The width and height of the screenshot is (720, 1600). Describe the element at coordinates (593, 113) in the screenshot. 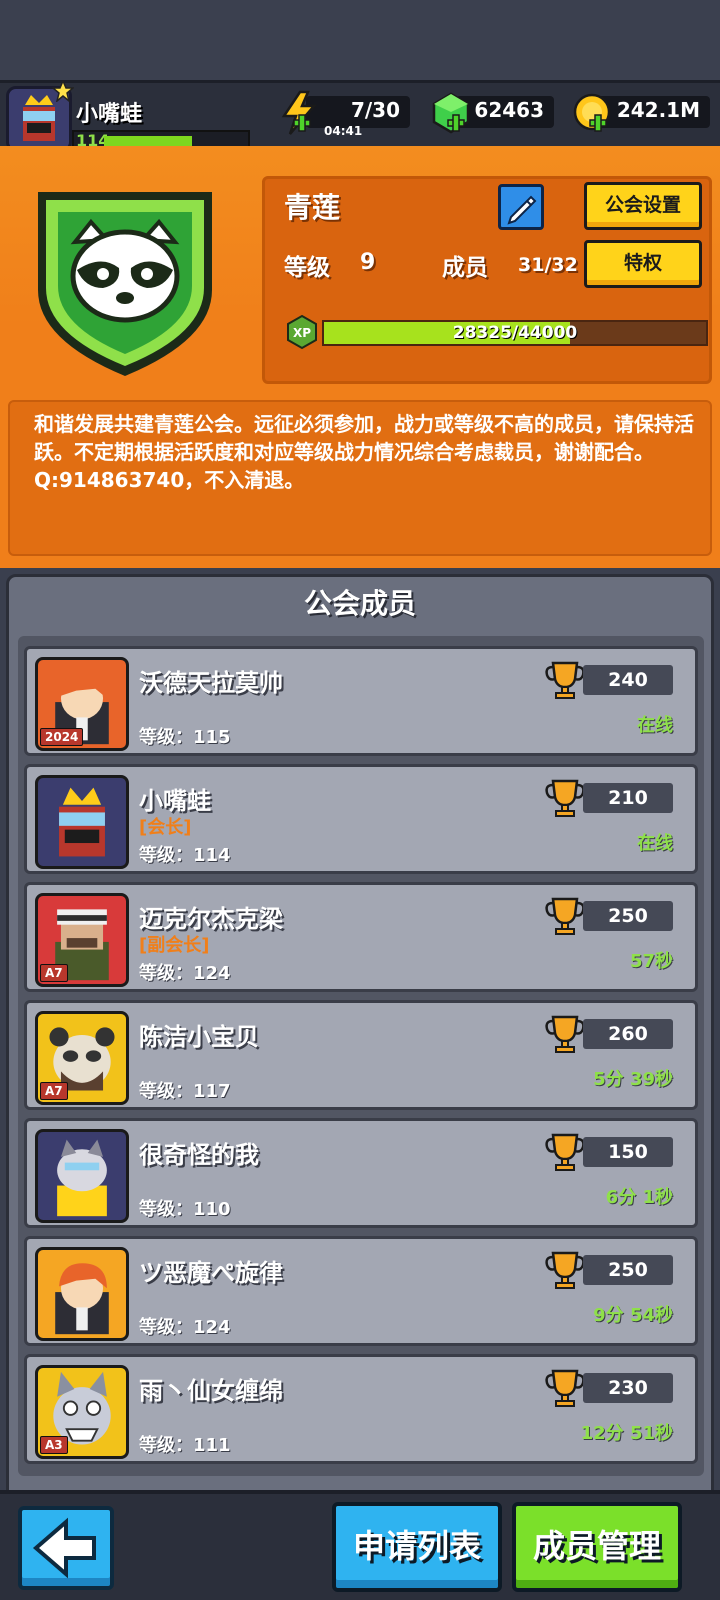

I see `coin-icon` at that location.